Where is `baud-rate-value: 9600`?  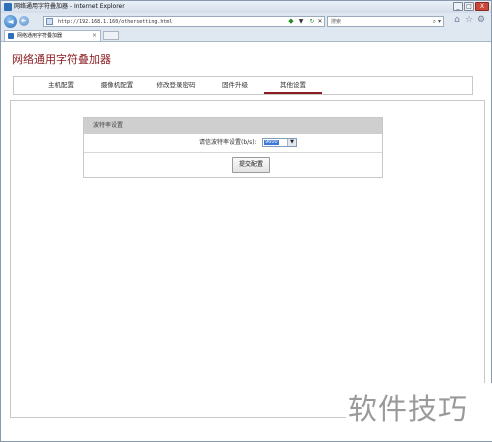
baud-rate-value: 9600 is located at coordinates (271, 142).